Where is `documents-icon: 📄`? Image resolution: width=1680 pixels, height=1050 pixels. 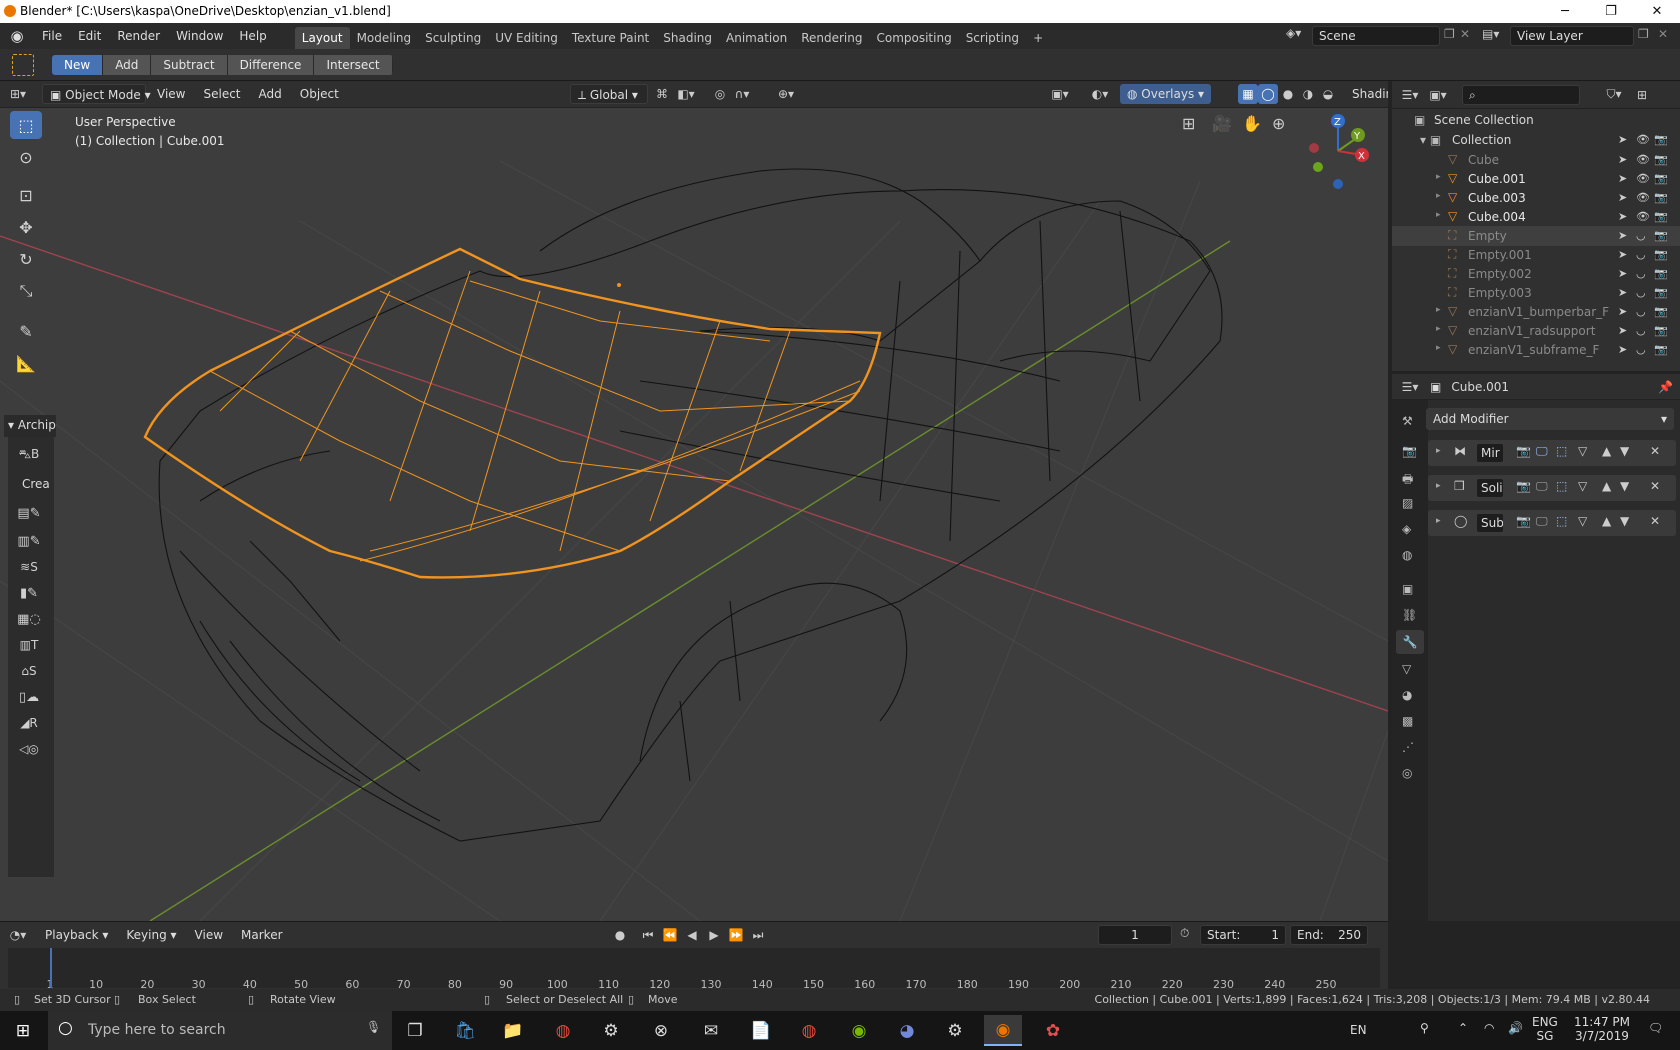
documents-icon: 📄 is located at coordinates (761, 1030).